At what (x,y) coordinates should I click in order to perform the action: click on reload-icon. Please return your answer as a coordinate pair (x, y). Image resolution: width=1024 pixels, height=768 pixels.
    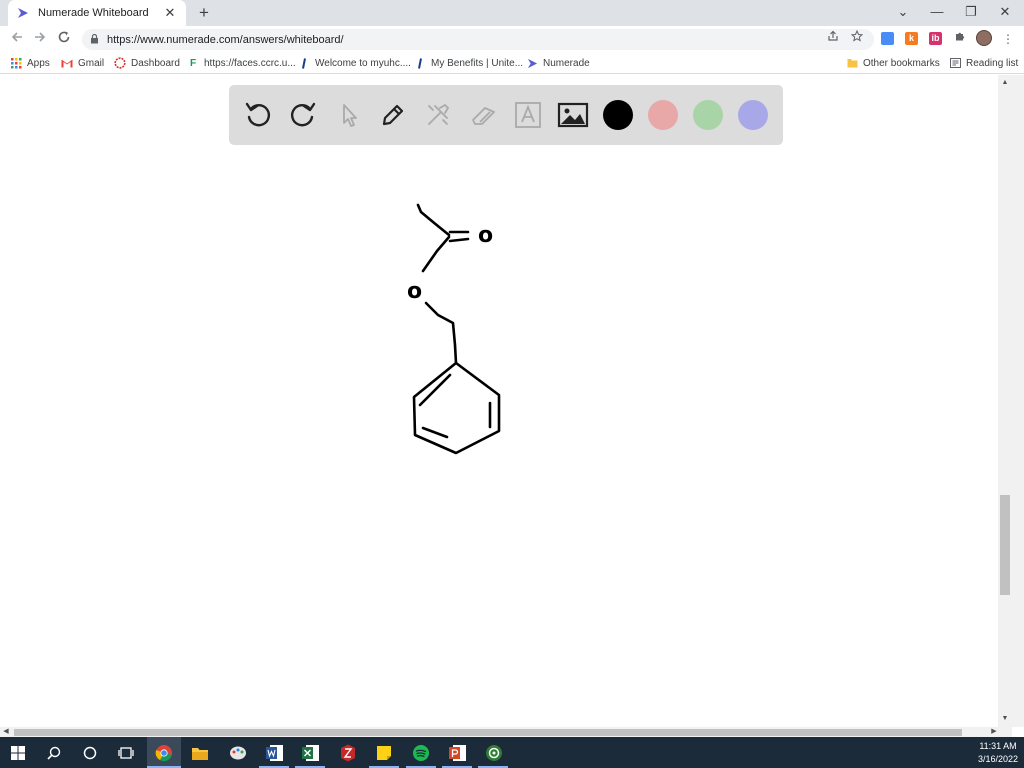
    Looking at the image, I should click on (64, 37).